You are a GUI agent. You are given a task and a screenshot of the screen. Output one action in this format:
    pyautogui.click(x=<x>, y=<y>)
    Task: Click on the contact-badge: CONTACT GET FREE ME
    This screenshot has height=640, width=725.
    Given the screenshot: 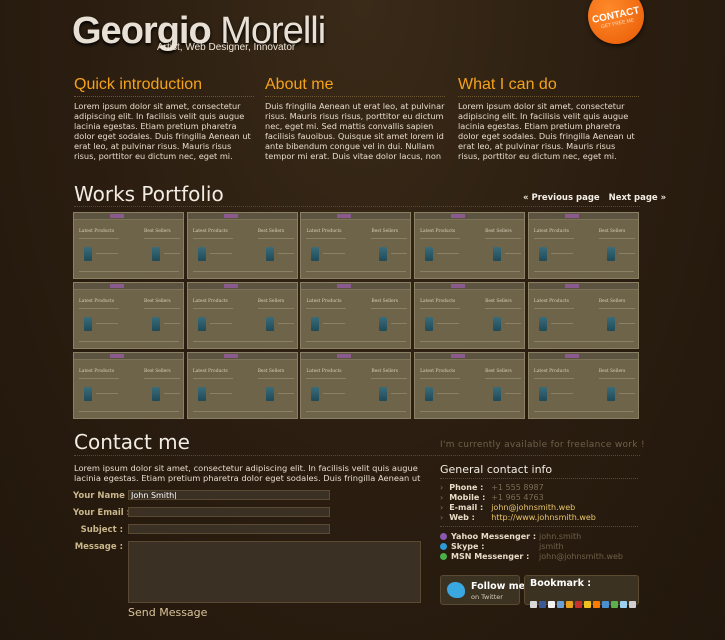 What is the action you would take?
    pyautogui.click(x=616, y=25)
    